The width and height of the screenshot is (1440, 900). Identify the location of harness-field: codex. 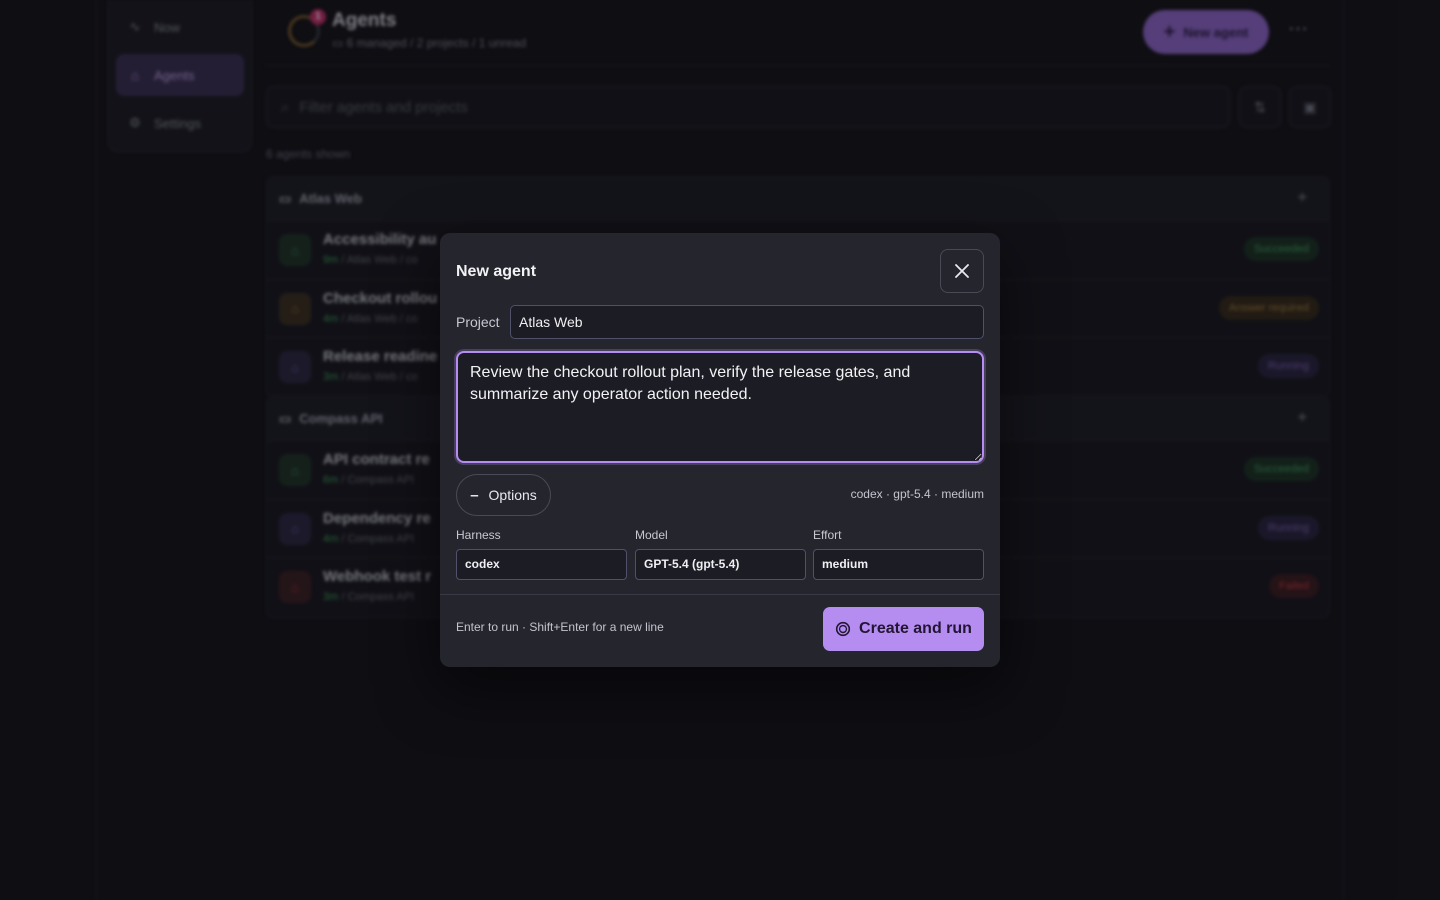
(541, 564).